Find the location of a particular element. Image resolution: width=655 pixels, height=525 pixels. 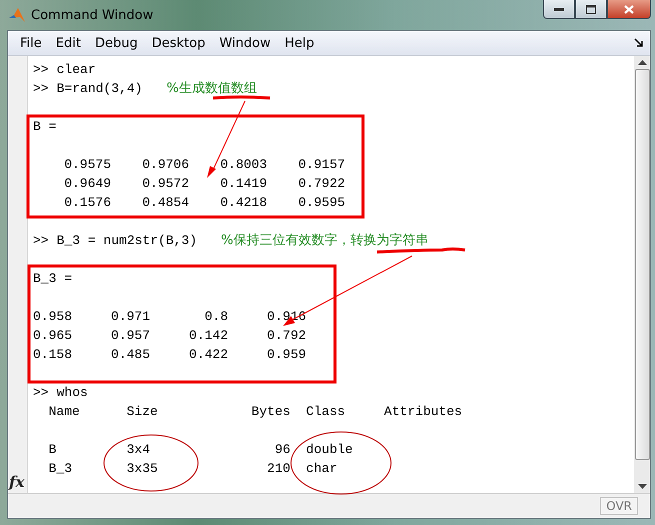

command-text: B_3 = num2str(B,3) is located at coordinates (127, 240).